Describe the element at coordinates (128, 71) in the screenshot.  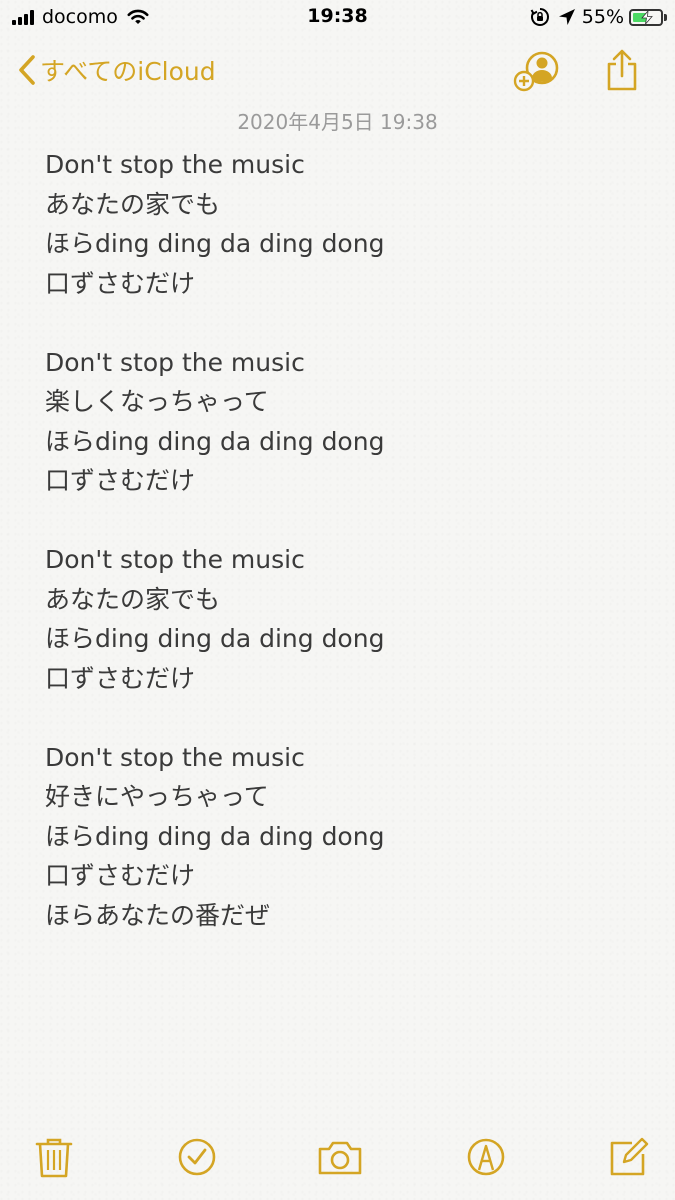
I see `back-label: すべてのiCloud` at that location.